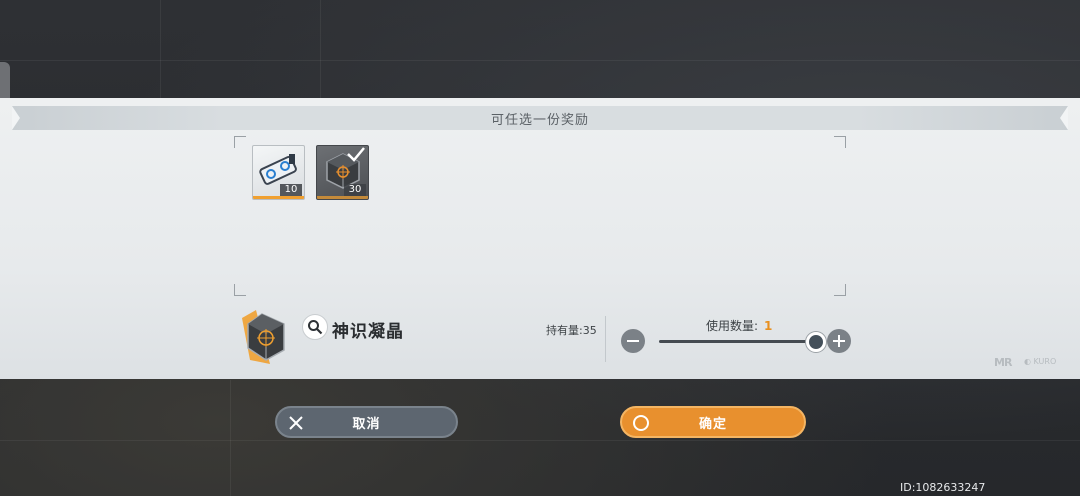 The image size is (1080, 496). I want to click on quantity-slider-thumb, so click(816, 342).